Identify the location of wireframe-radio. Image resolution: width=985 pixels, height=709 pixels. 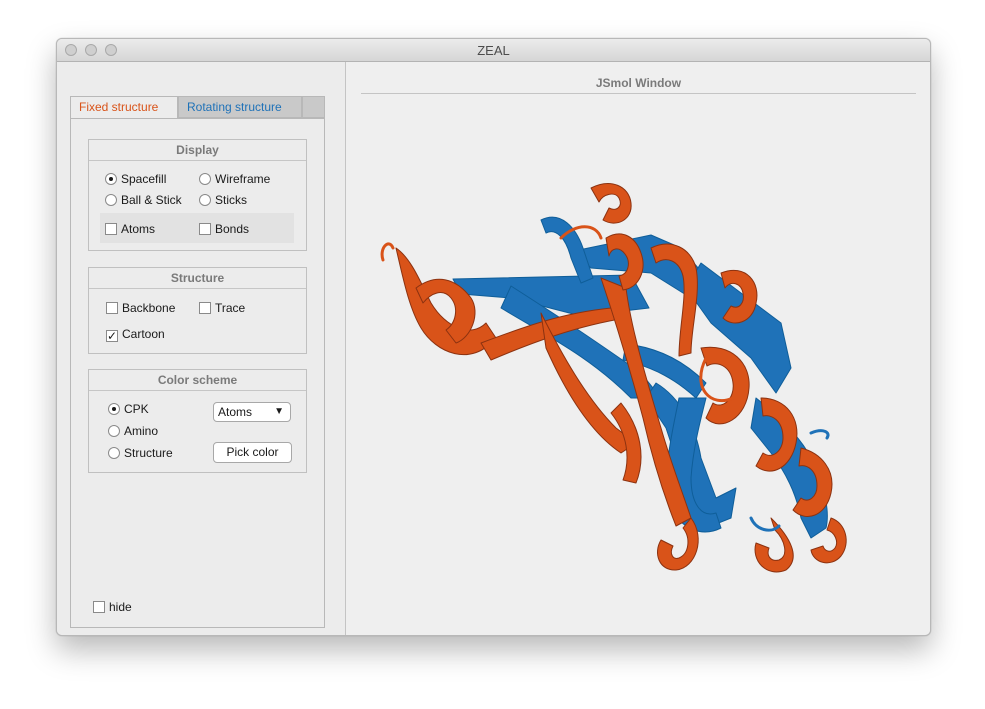
(205, 179).